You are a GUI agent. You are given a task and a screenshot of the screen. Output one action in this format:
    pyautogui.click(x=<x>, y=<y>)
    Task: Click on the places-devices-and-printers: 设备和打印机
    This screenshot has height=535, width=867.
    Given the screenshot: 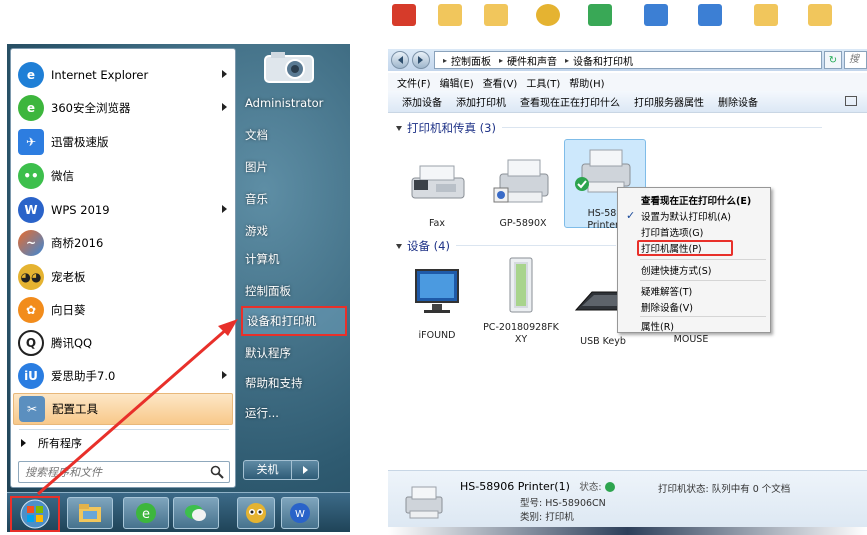 What is the action you would take?
    pyautogui.click(x=294, y=321)
    